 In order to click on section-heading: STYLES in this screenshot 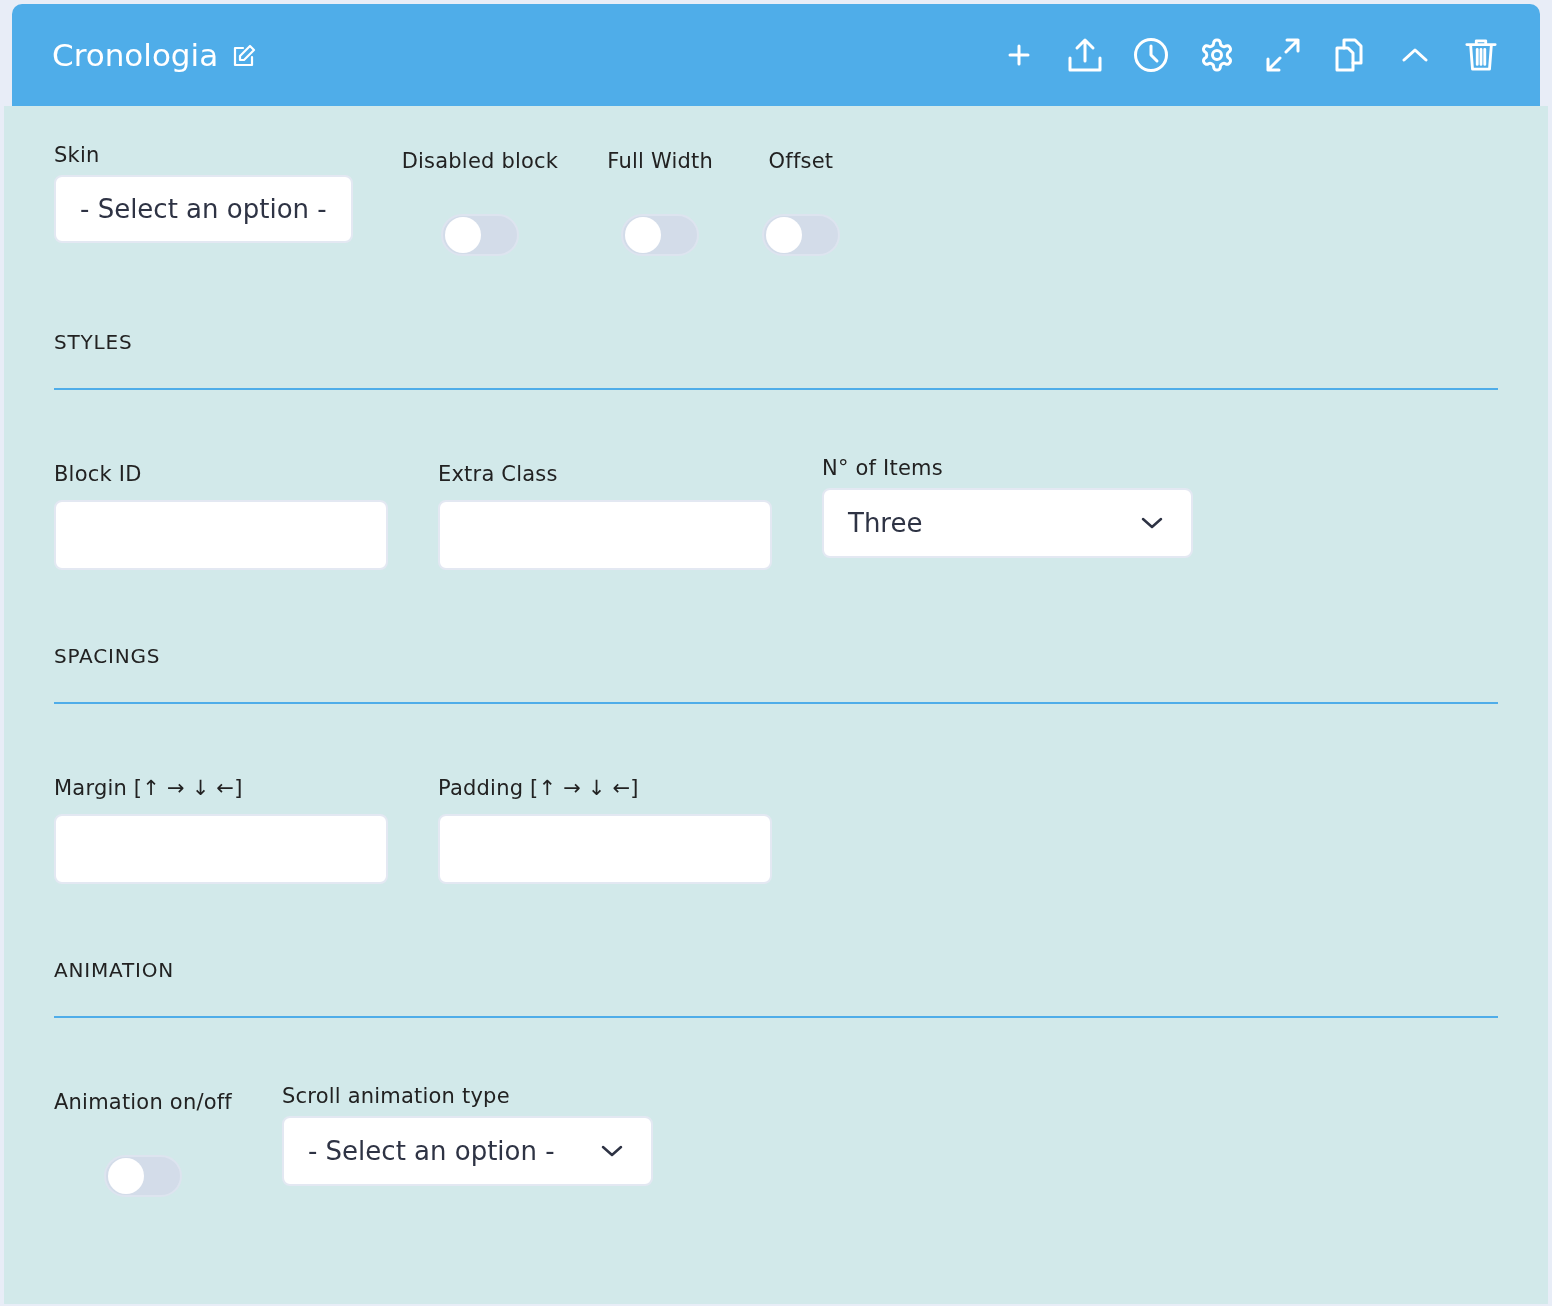, I will do `click(93, 342)`.